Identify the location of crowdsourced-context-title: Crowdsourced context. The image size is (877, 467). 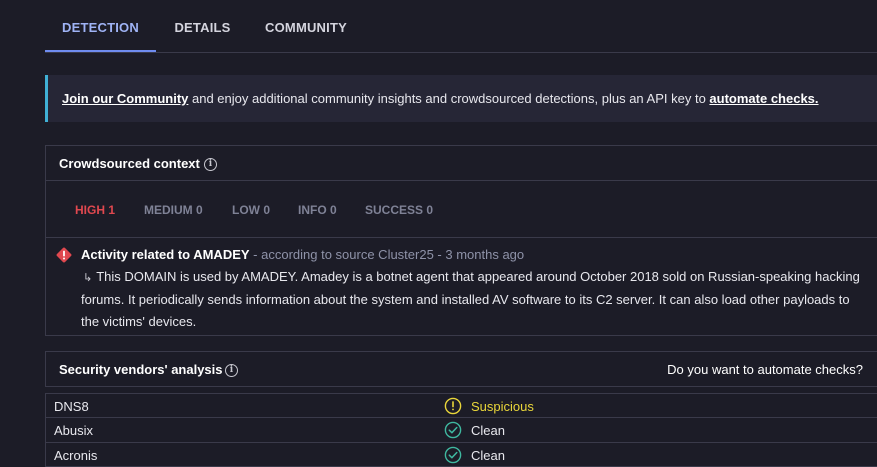
(129, 163).